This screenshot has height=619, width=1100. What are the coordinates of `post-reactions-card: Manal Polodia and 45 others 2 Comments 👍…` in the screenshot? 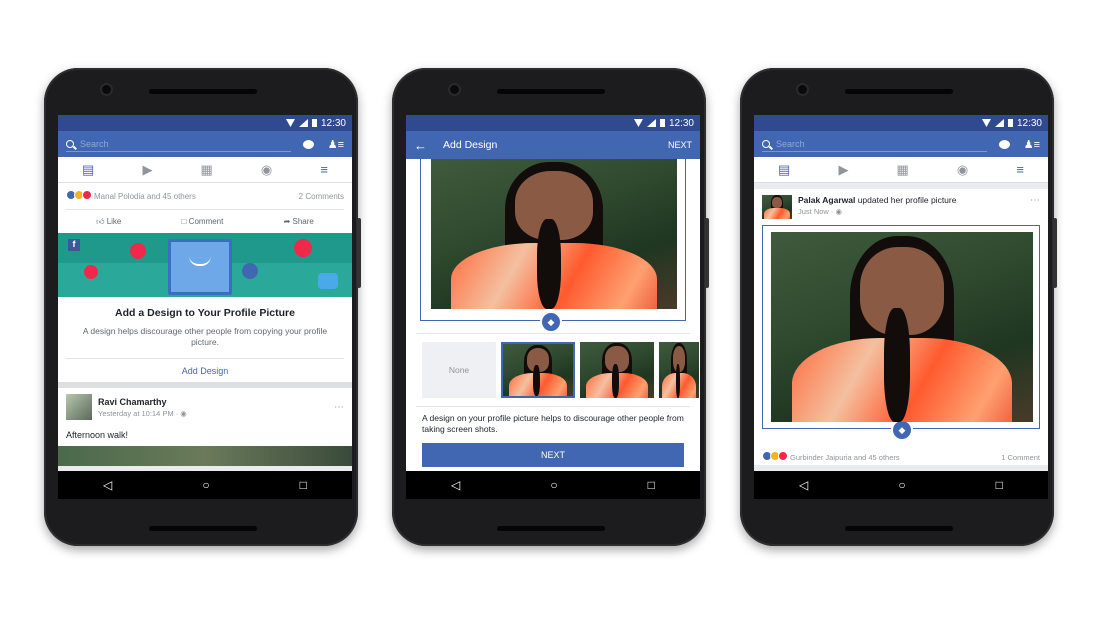 It's located at (205, 208).